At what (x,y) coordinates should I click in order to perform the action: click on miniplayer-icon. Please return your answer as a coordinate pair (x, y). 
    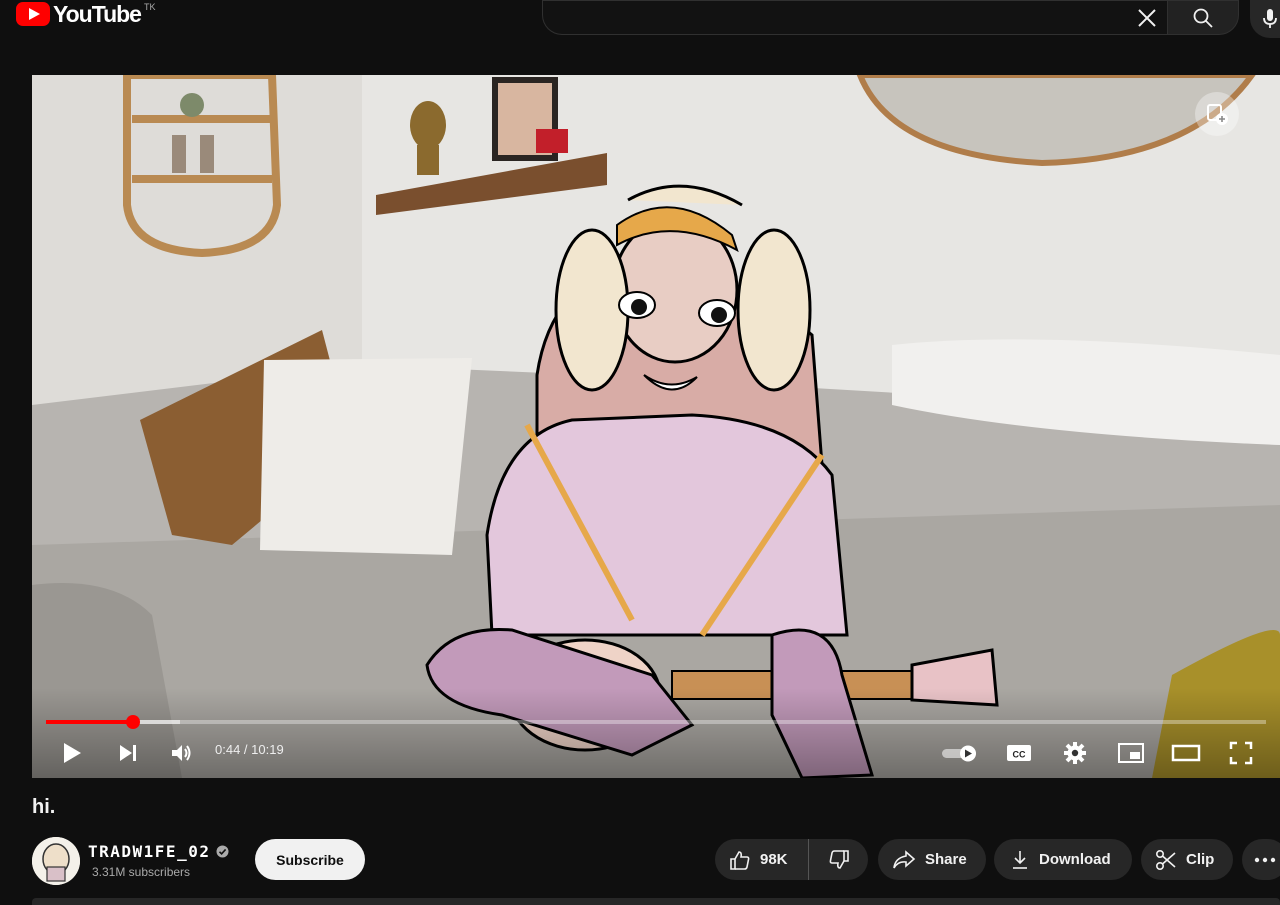
    Looking at the image, I should click on (1131, 753).